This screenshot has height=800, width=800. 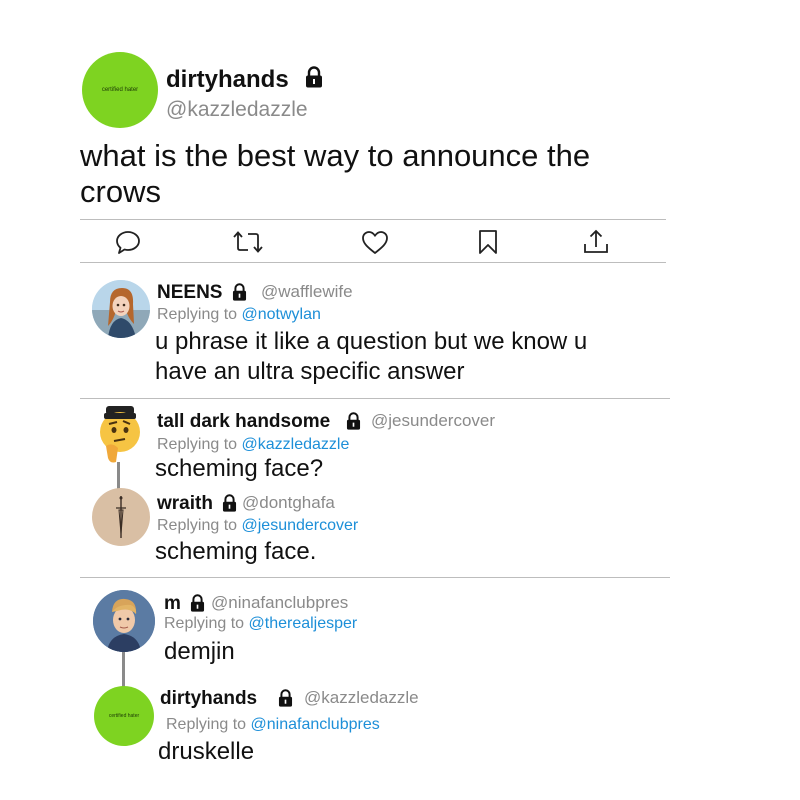 I want to click on reply-author-handle: @jesundercover, so click(x=433, y=421).